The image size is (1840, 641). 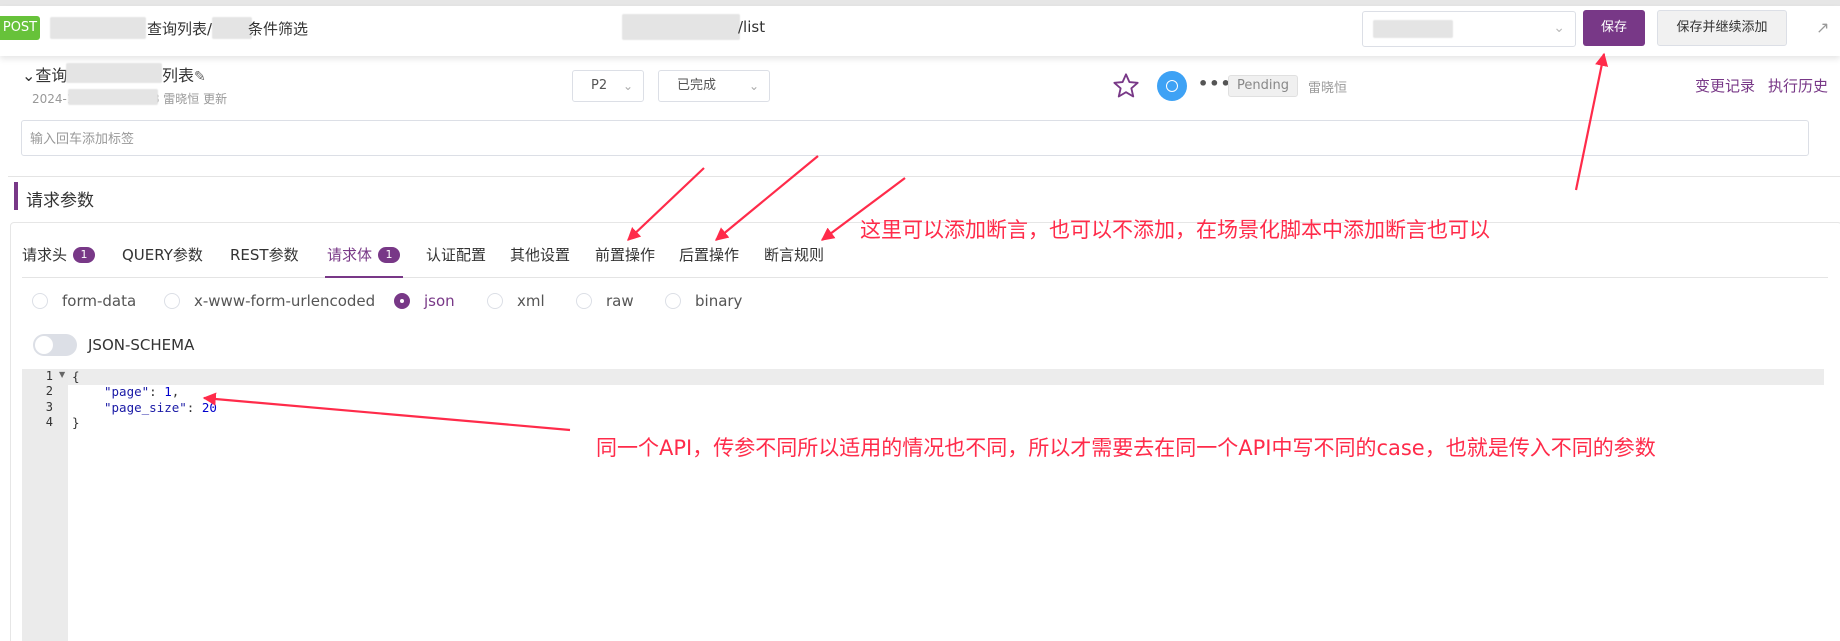 I want to click on arrow-to-pre-ops, so click(x=666, y=204).